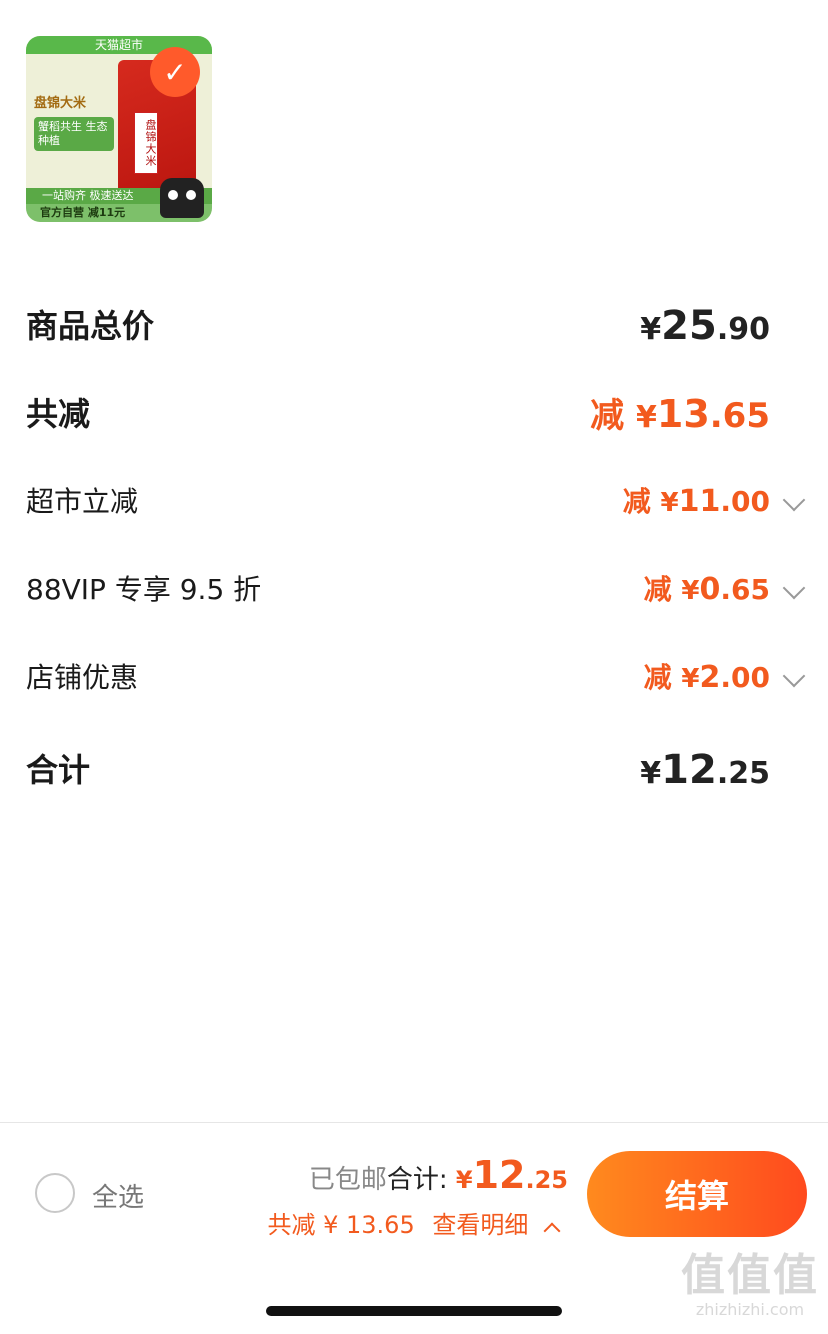  Describe the element at coordinates (58, 414) in the screenshot. I see `total-discount-label: 共减` at that location.